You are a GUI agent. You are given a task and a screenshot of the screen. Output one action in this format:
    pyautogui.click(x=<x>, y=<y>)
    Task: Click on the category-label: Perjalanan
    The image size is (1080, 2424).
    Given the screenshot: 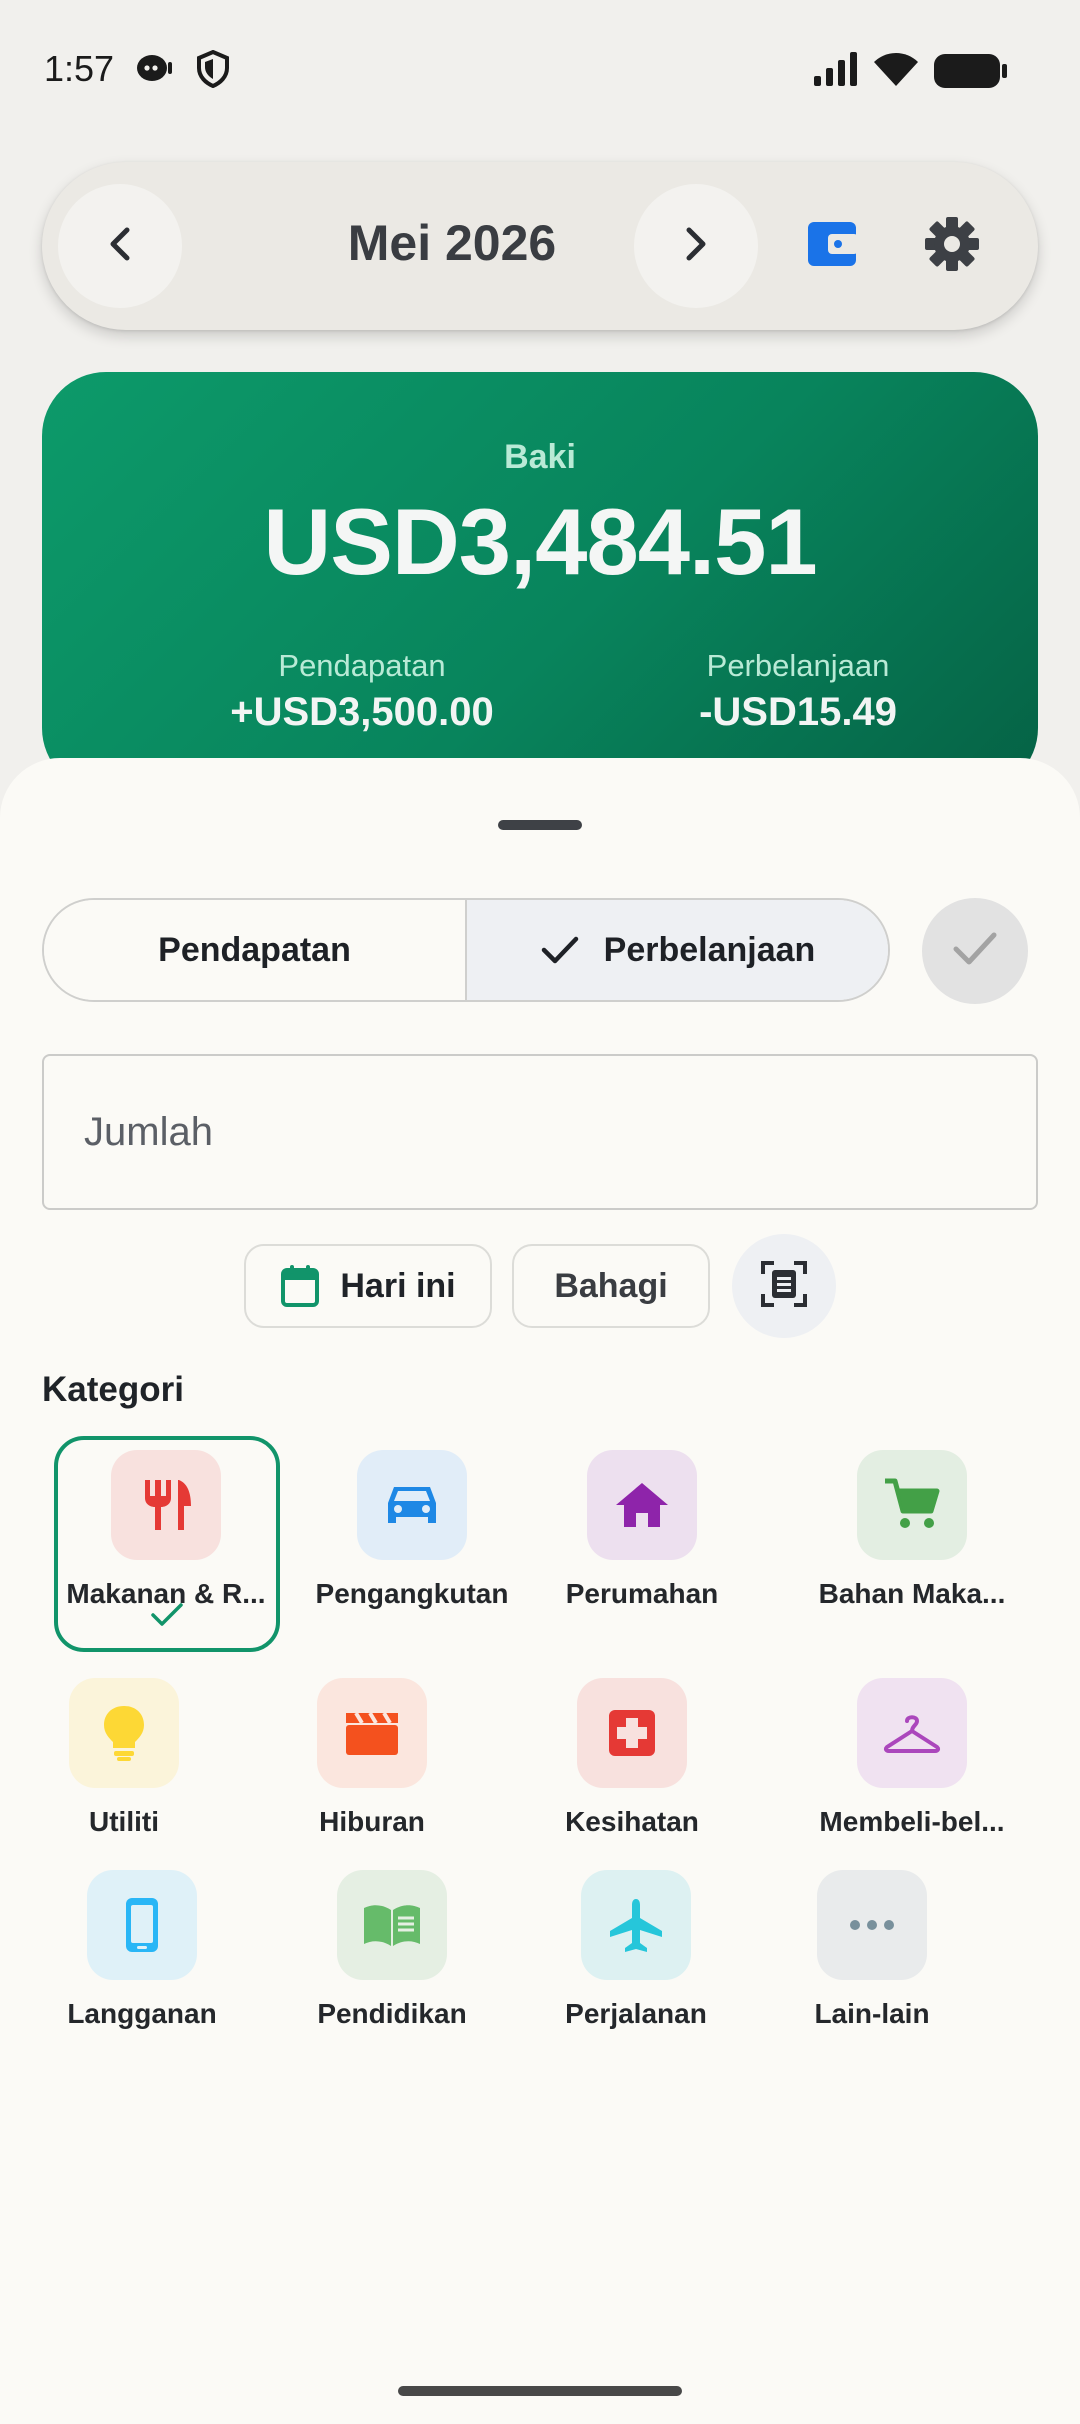 What is the action you would take?
    pyautogui.click(x=636, y=2013)
    